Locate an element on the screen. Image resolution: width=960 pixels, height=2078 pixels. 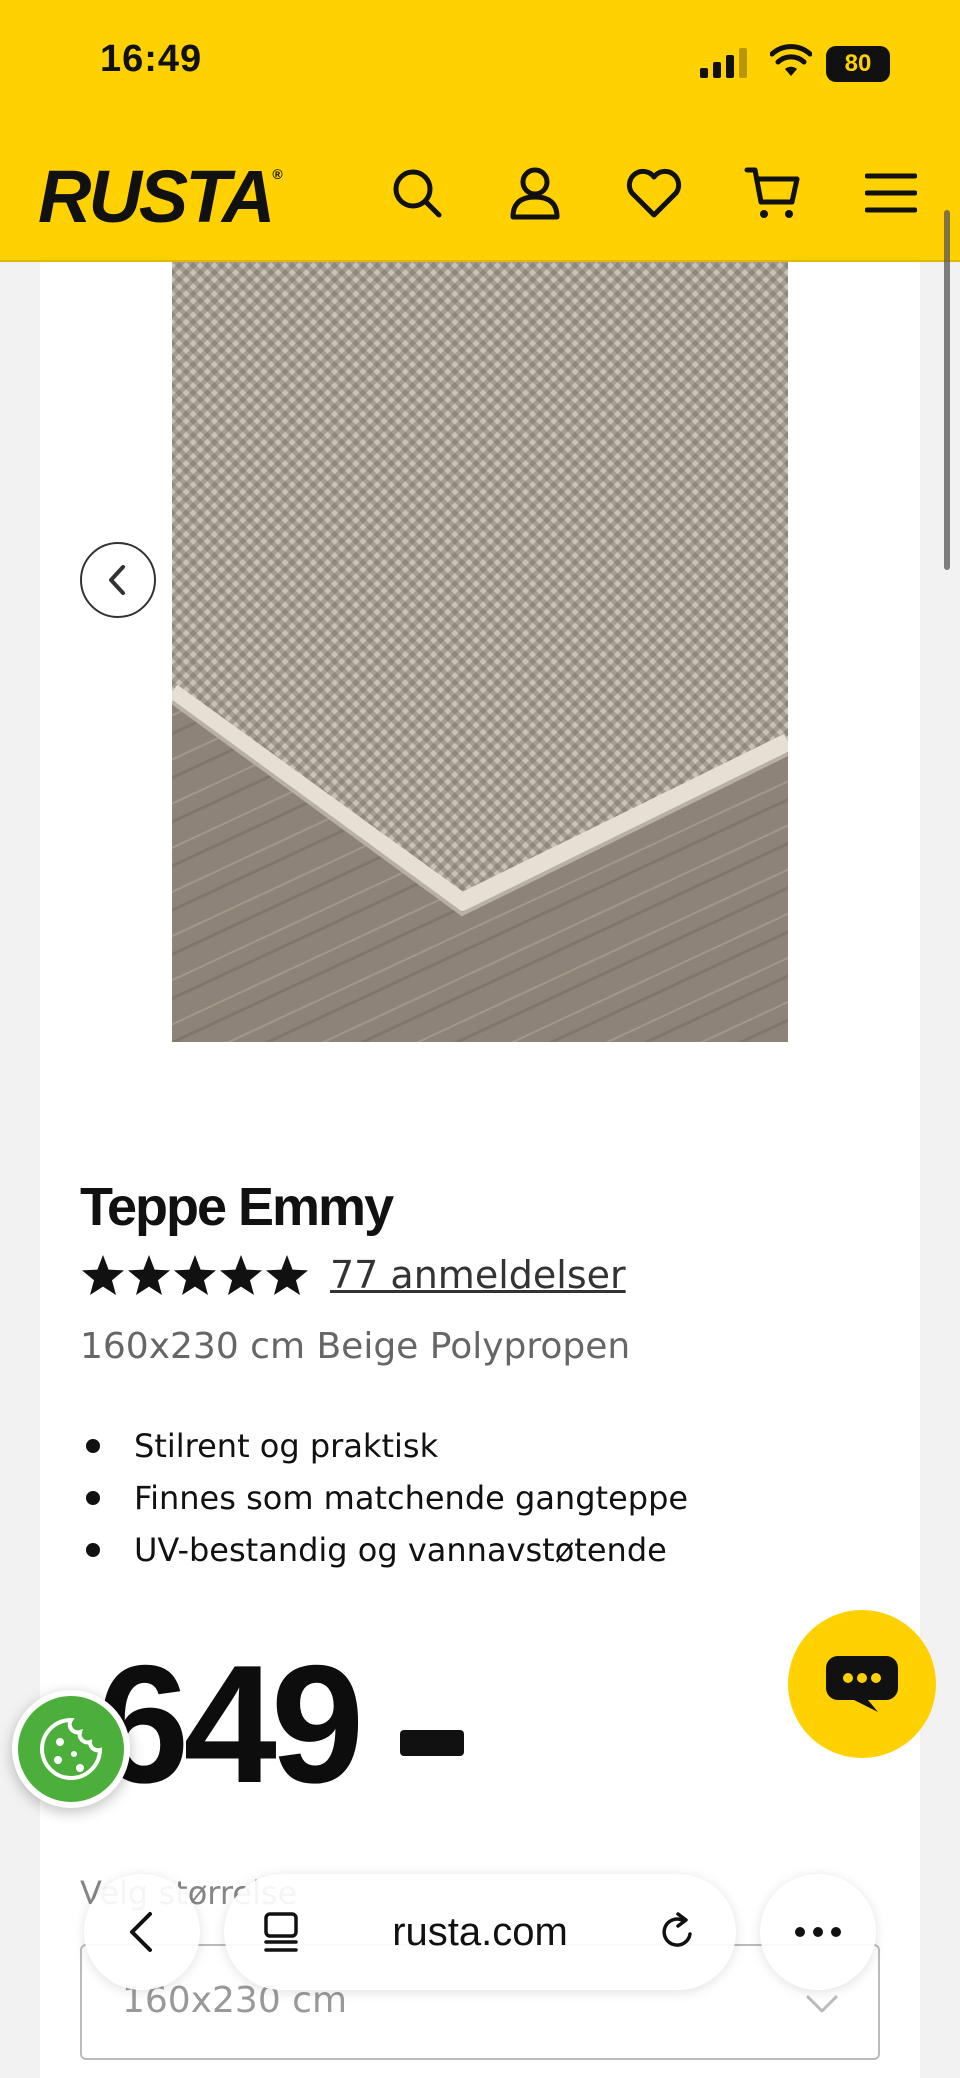
feature-text: Stilrent og praktisk is located at coordinates (286, 1446).